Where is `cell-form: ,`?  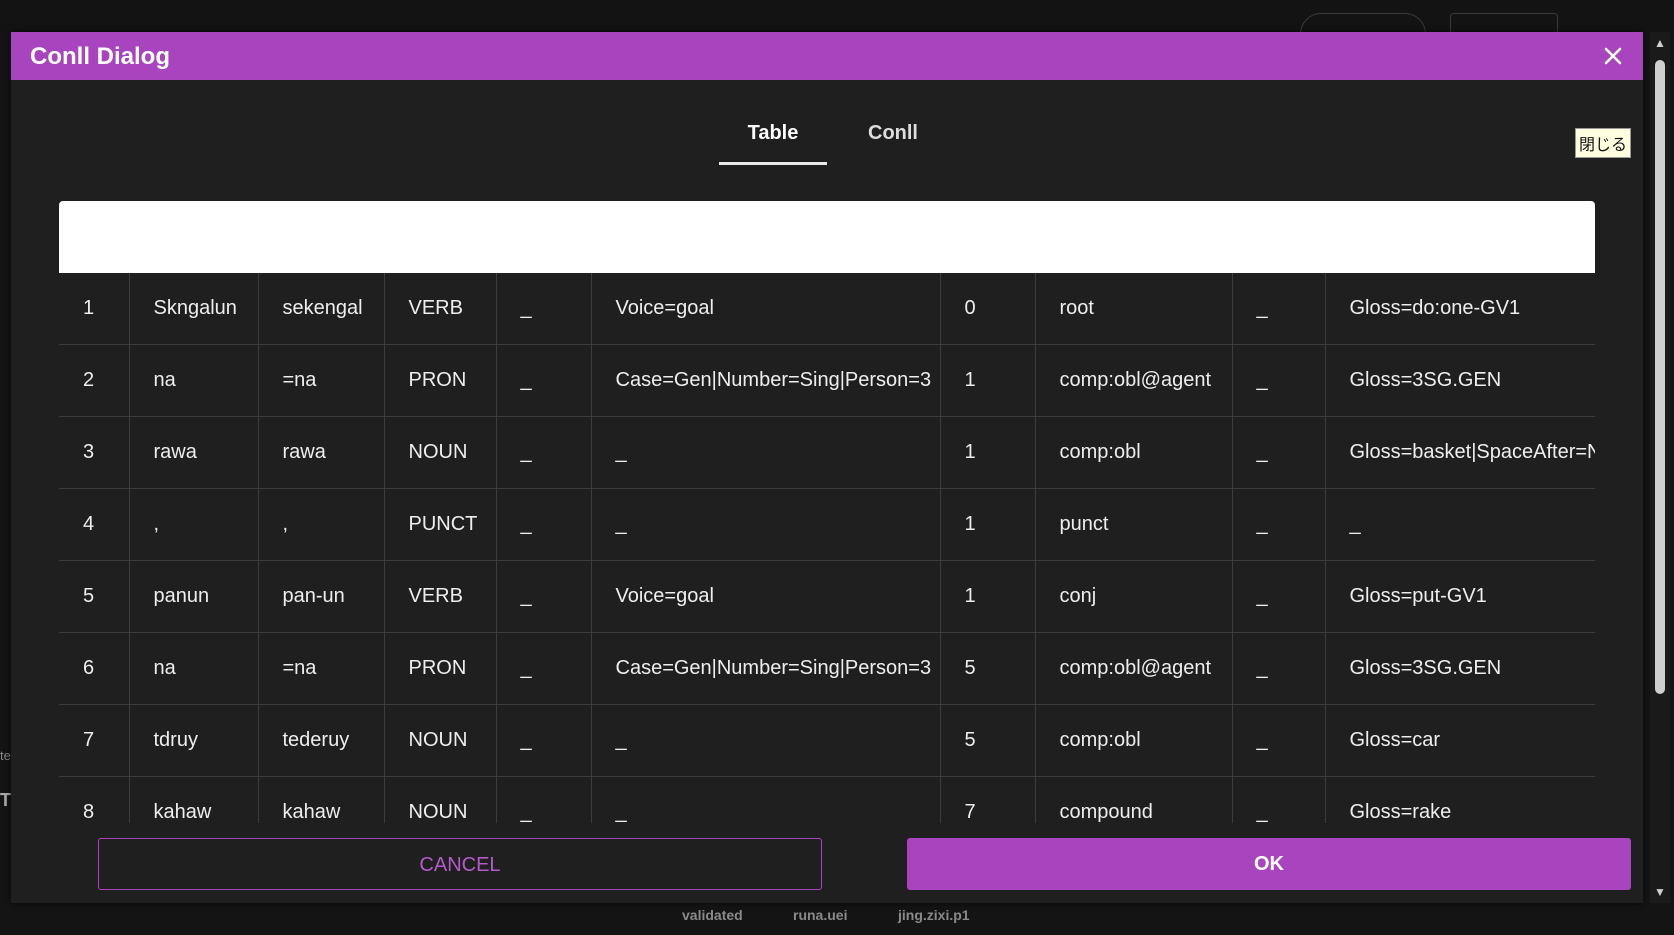 cell-form: , is located at coordinates (194, 524).